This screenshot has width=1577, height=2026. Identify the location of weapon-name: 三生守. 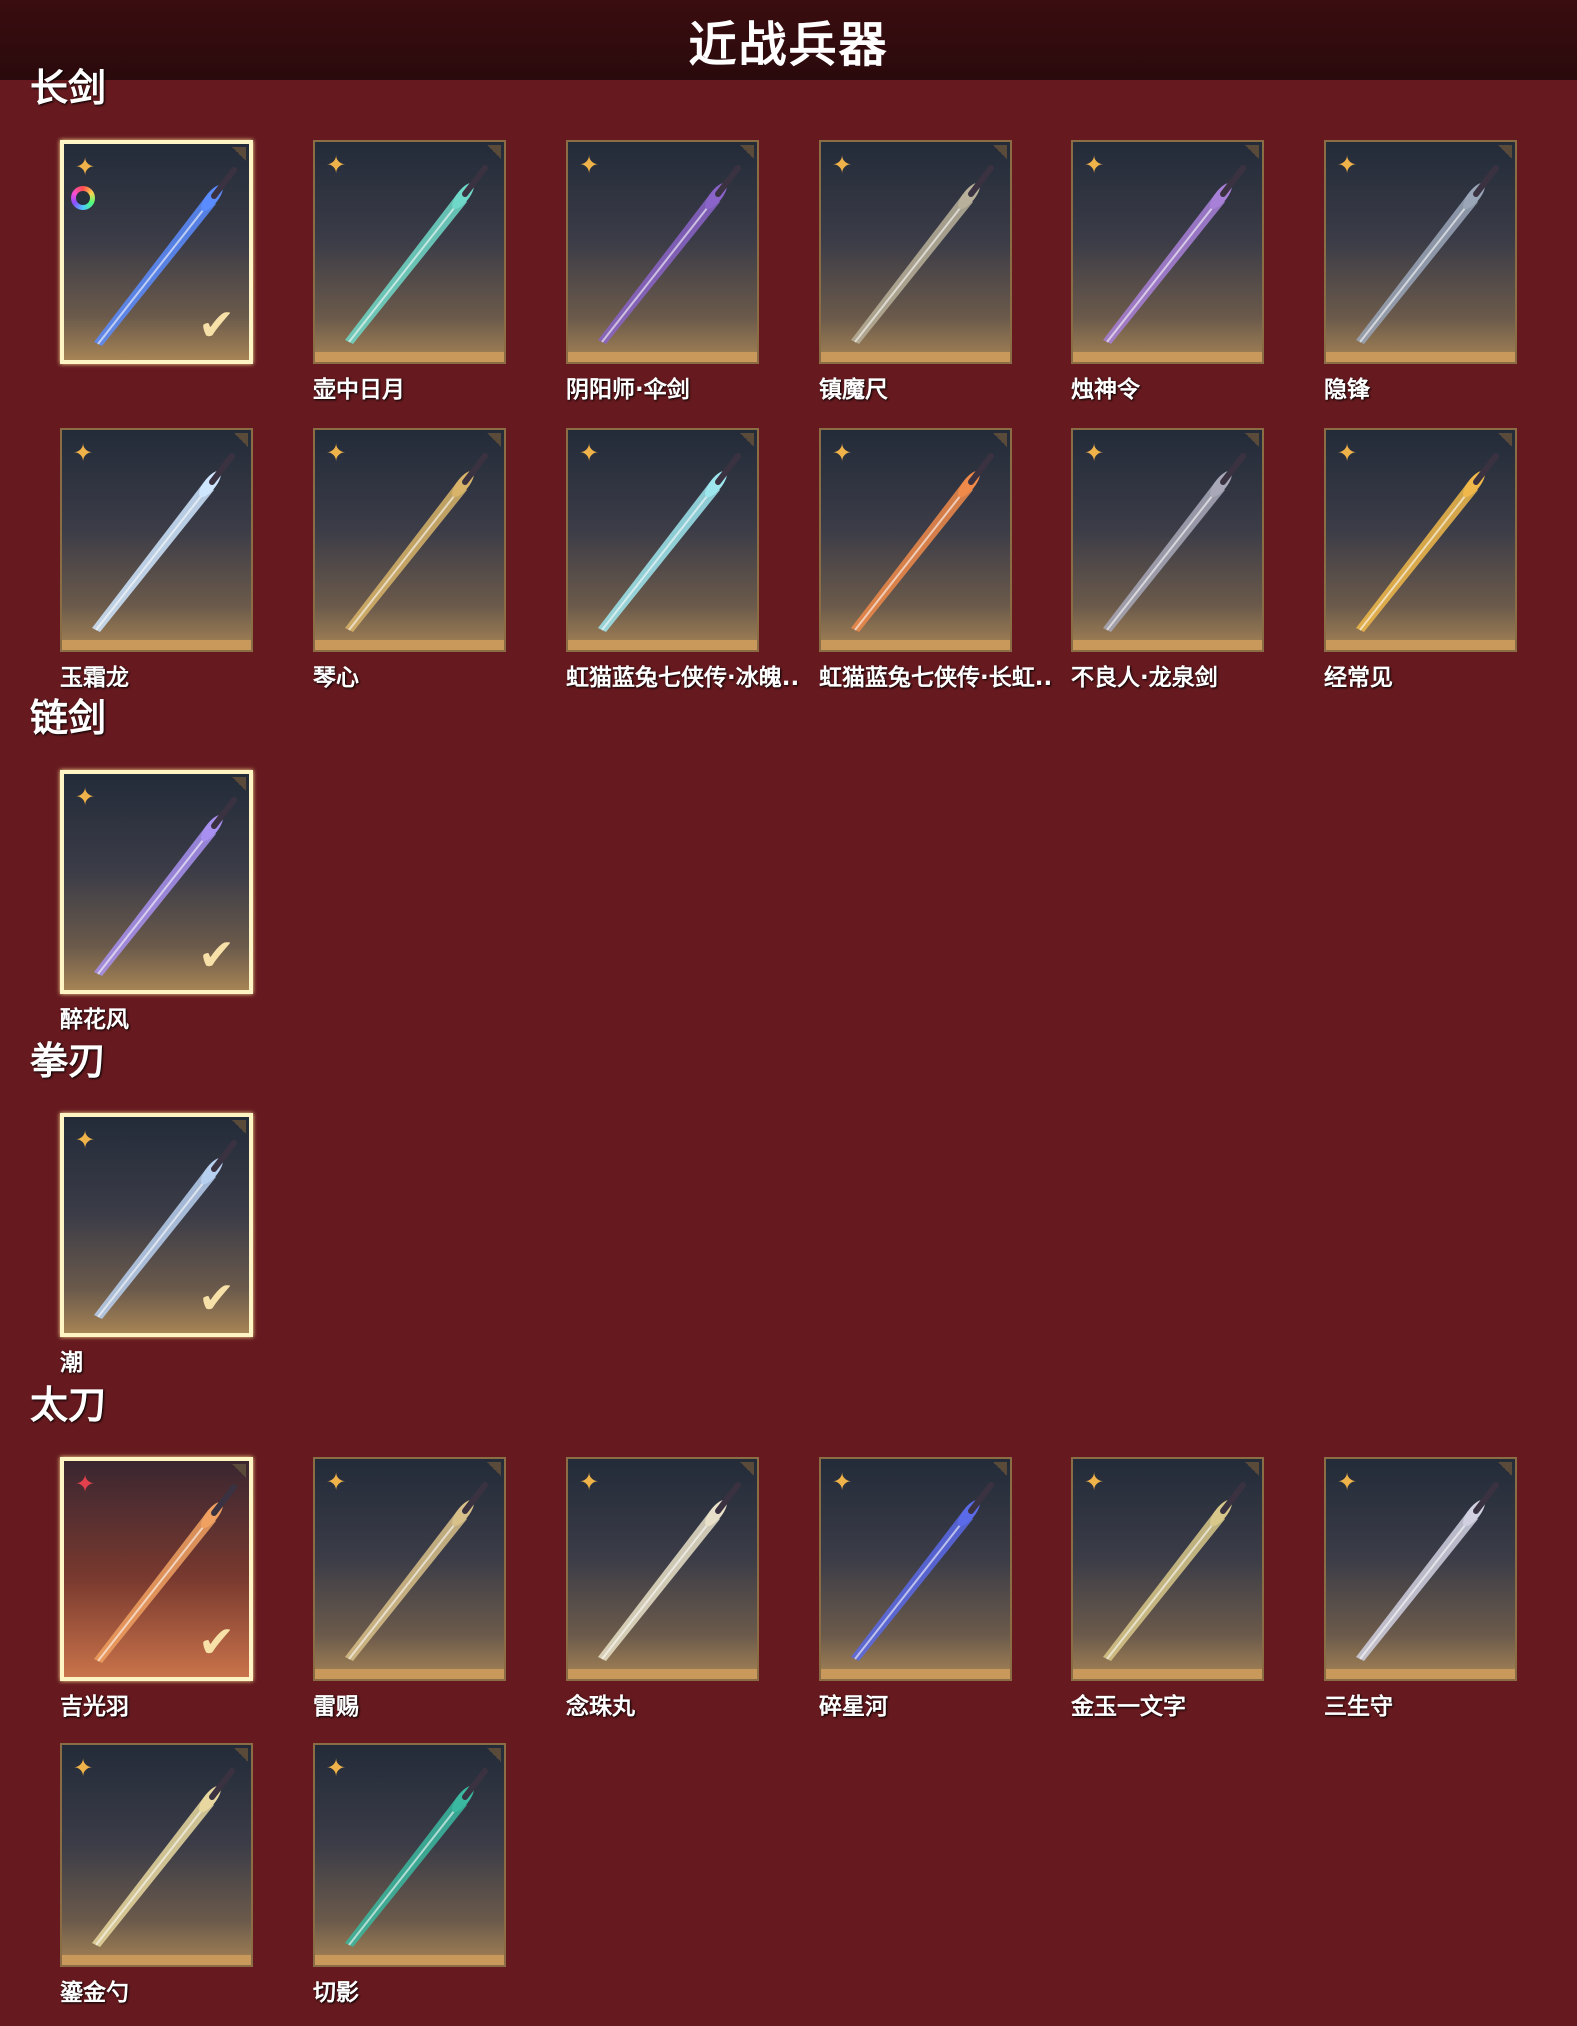
(1358, 1707).